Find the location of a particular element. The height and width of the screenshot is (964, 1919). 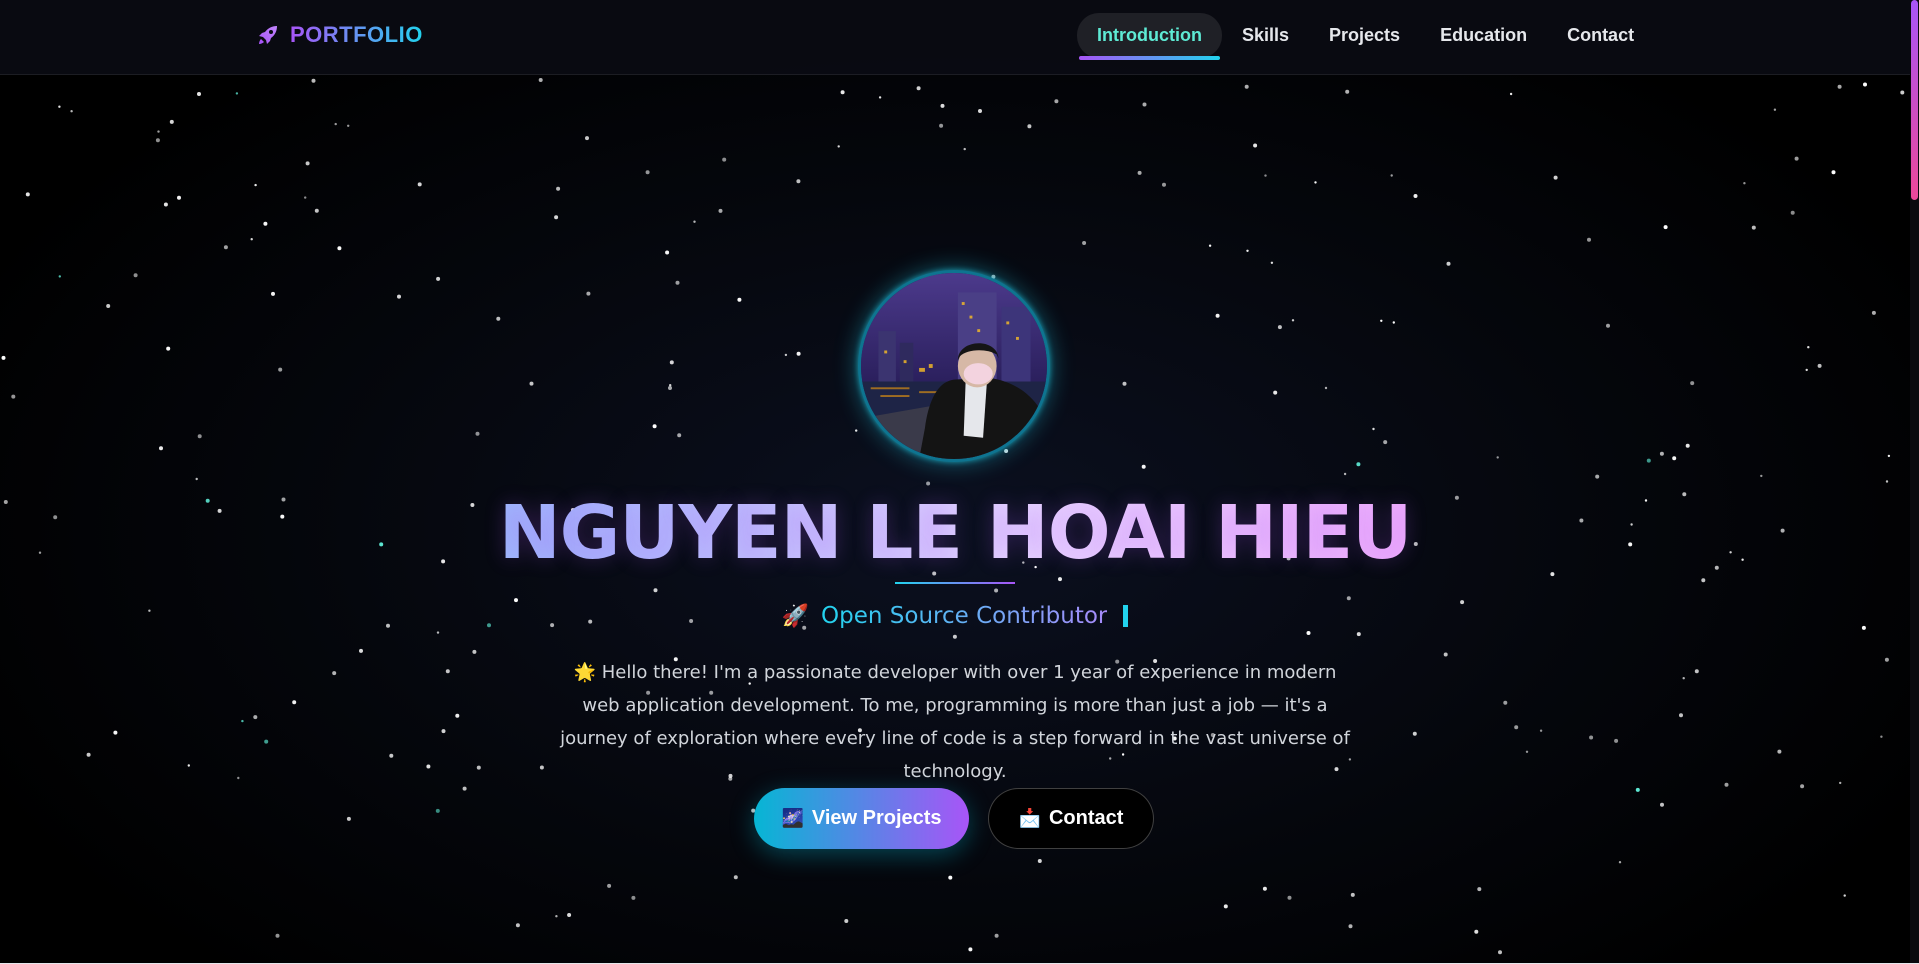

nav-item-introduction: Introduction is located at coordinates (1149, 36).